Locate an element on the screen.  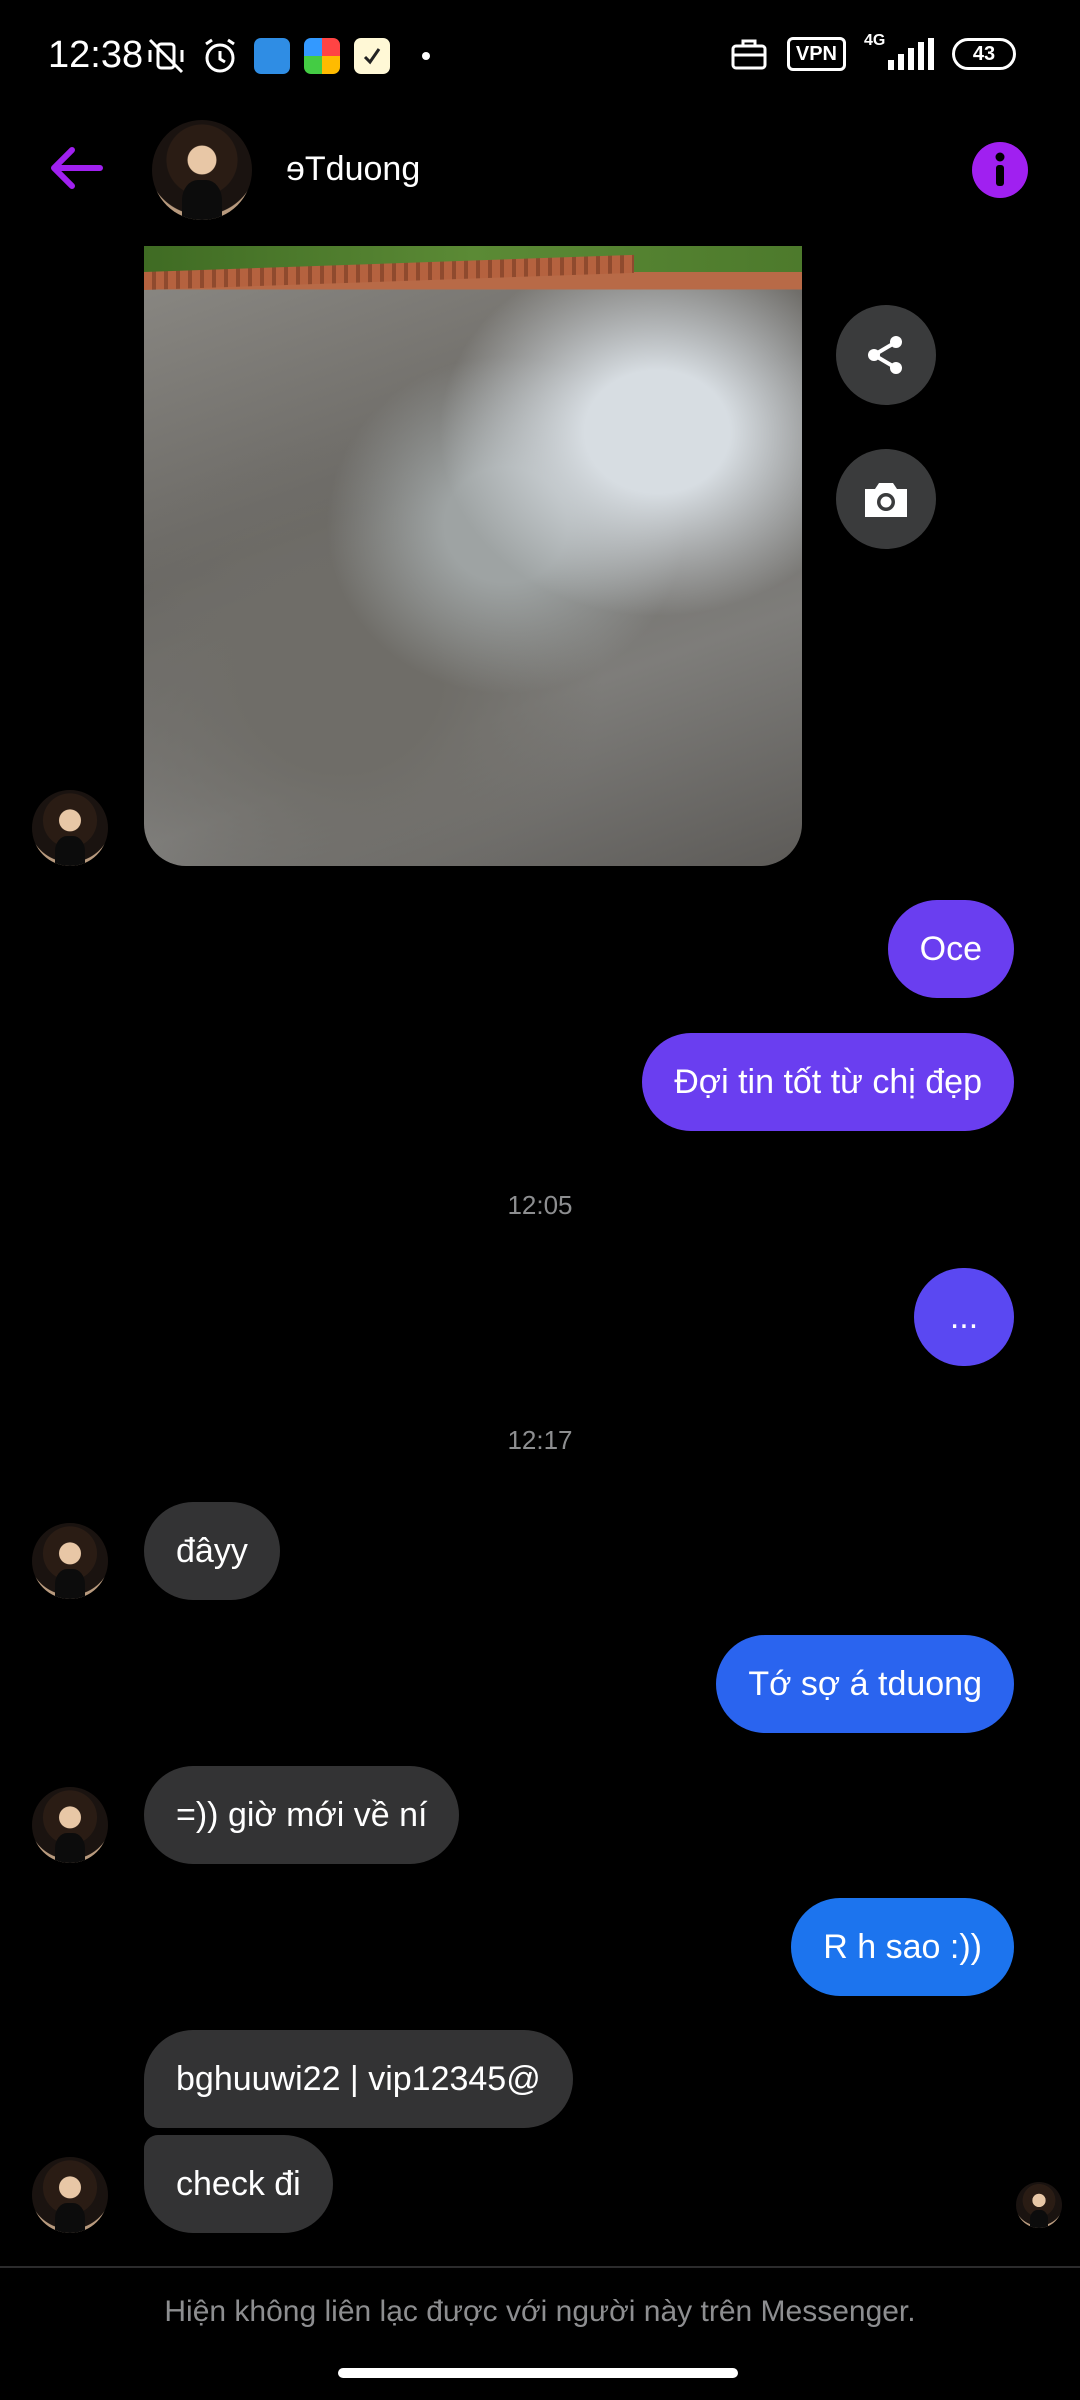
message-text: R h sao :)) is located at coordinates (902, 1947).